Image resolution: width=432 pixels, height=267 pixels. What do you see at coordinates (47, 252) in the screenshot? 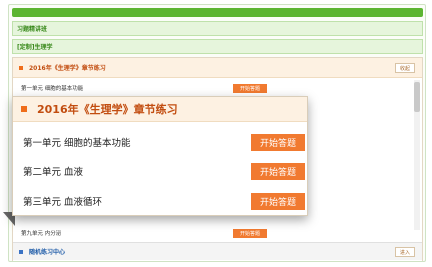
I see `random-practice-title: 随机练习中心` at bounding box center [47, 252].